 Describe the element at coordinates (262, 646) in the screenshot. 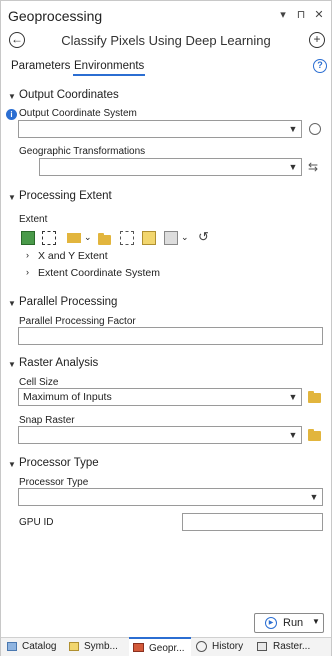

I see `raster-functions-icon` at that location.